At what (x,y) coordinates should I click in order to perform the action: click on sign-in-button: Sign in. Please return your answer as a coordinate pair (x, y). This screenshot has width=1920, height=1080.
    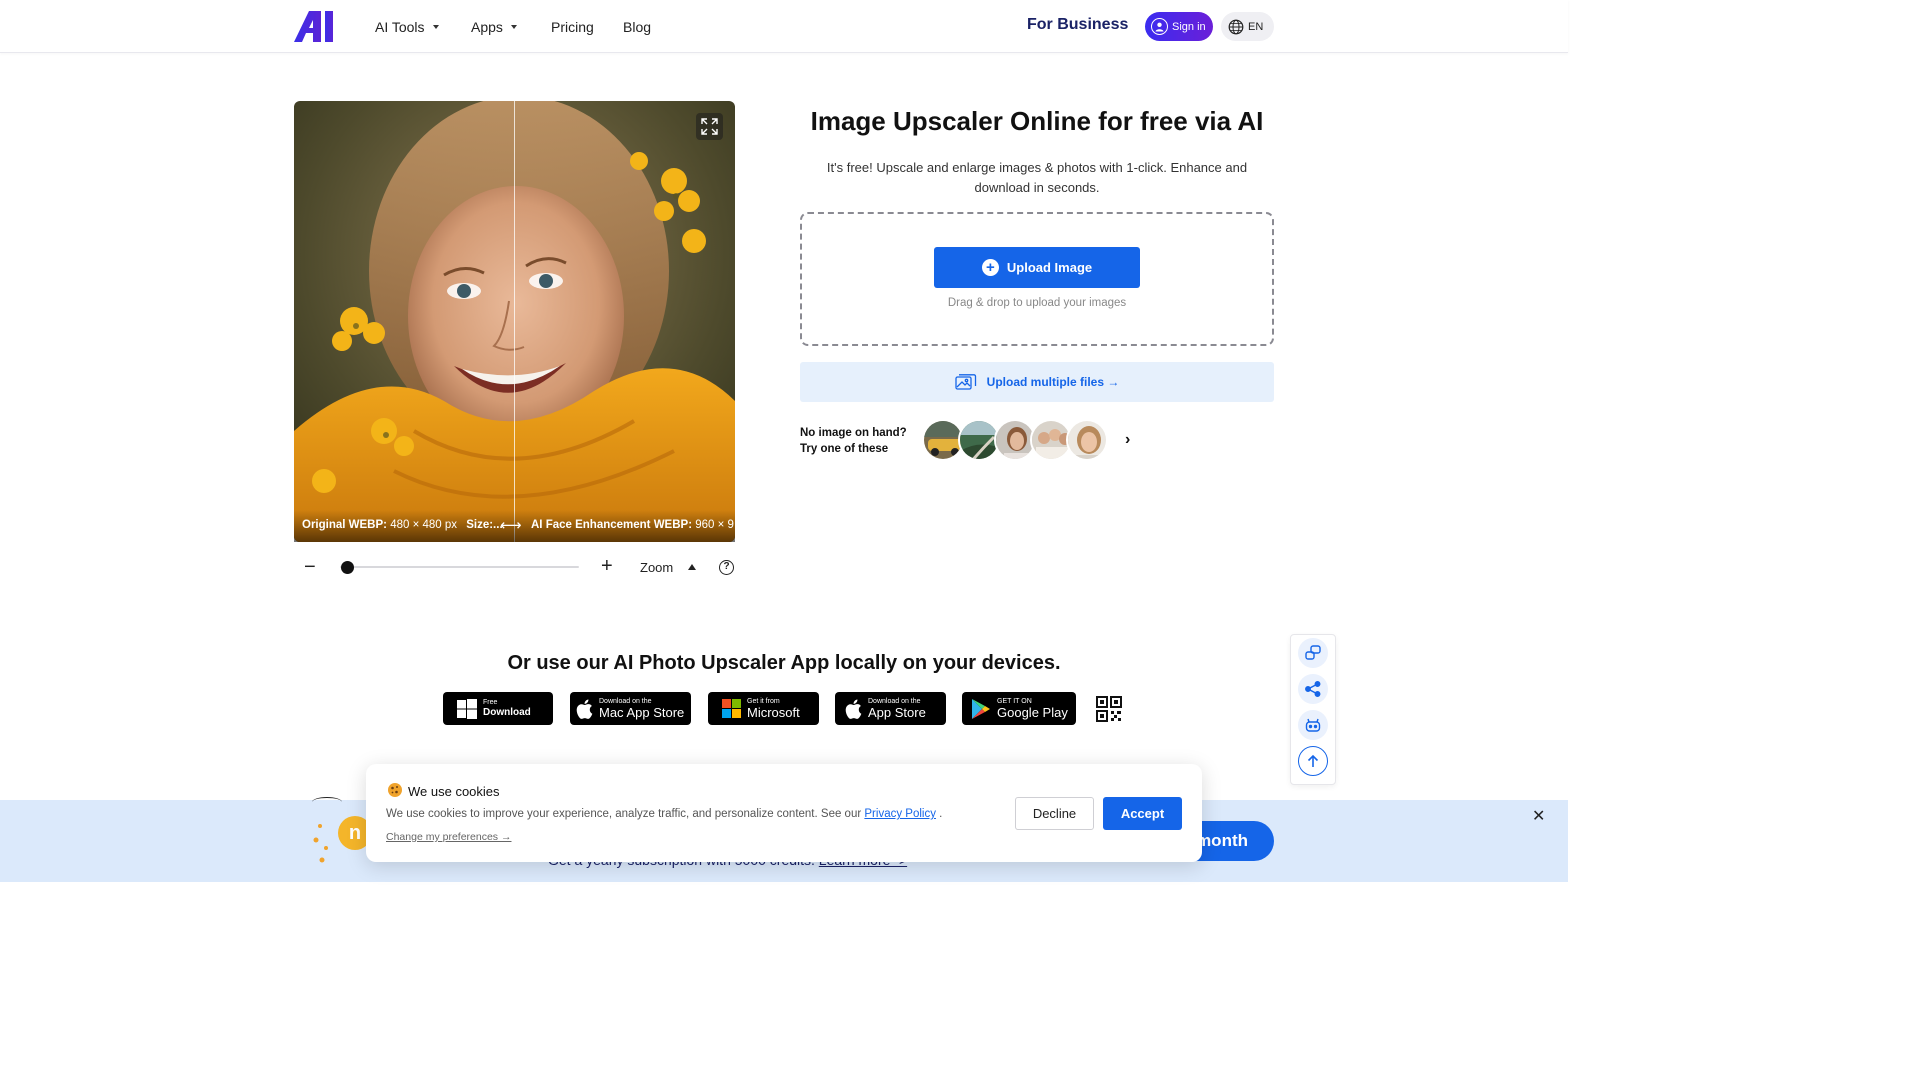
    Looking at the image, I should click on (1179, 26).